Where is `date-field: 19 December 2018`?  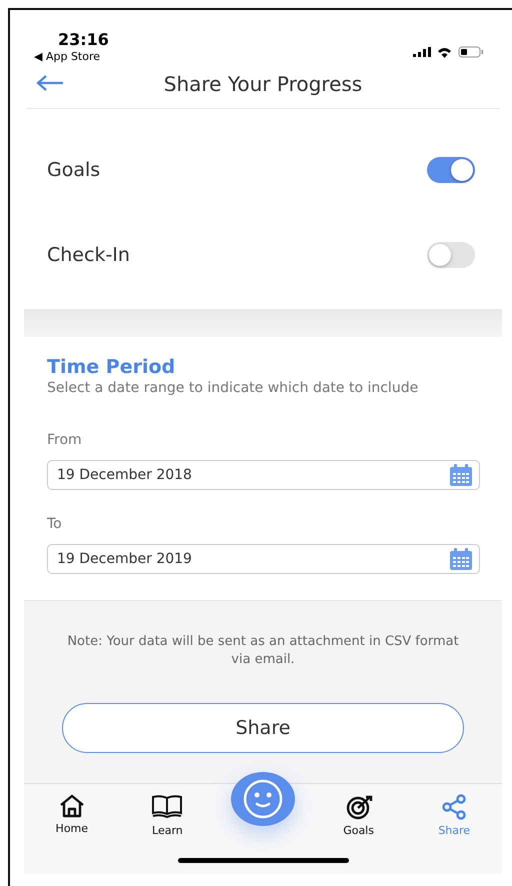 date-field: 19 December 2018 is located at coordinates (263, 475).